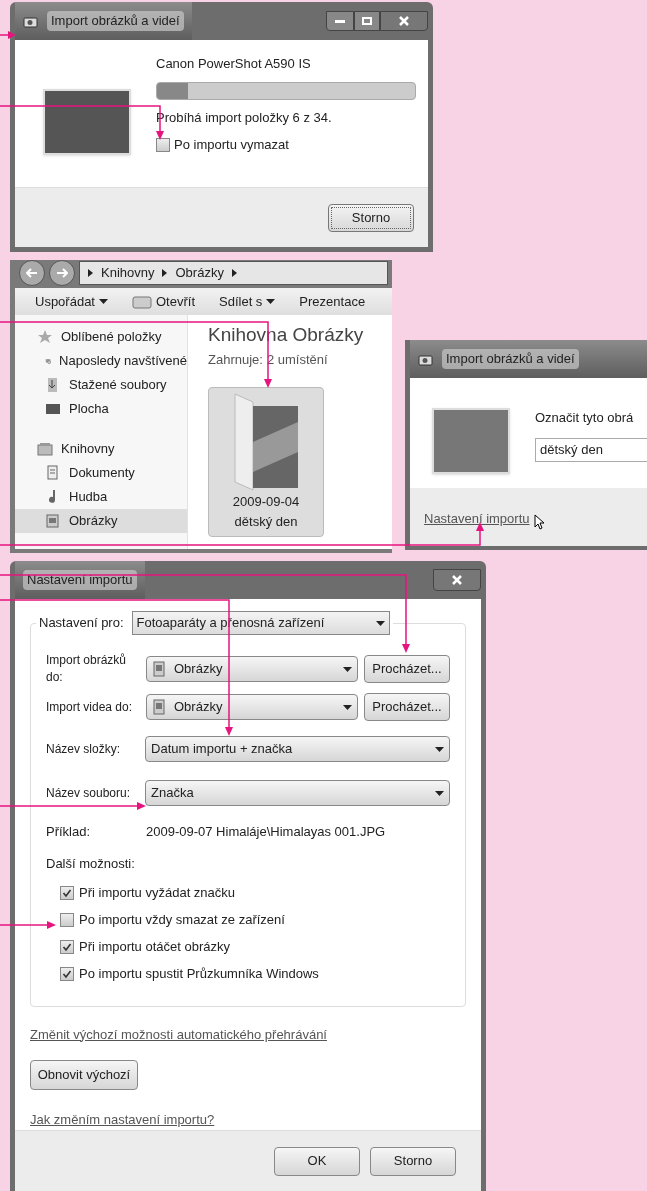  What do you see at coordinates (538, 521) in the screenshot?
I see `cursor-icon` at bounding box center [538, 521].